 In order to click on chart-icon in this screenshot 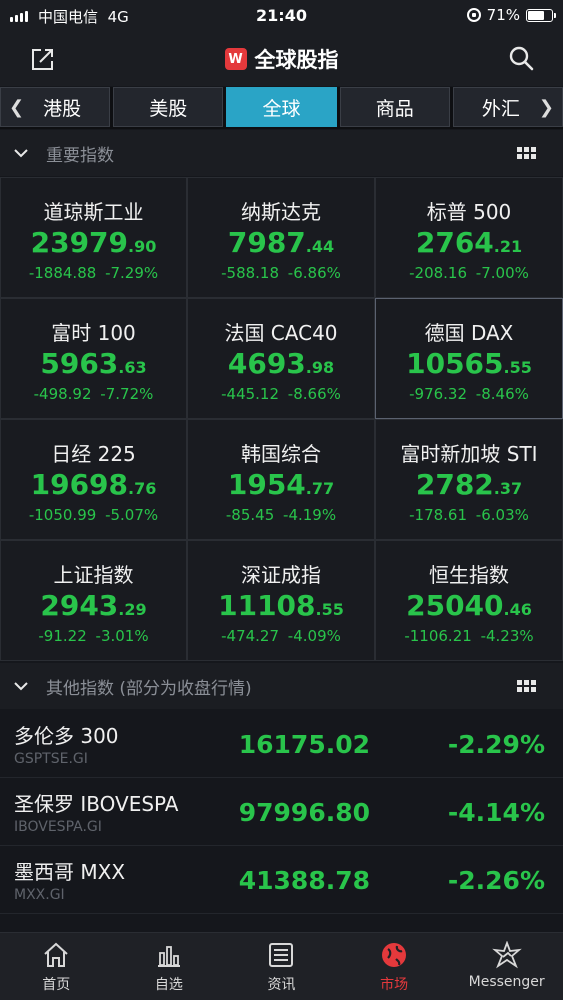, I will do `click(168, 956)`.